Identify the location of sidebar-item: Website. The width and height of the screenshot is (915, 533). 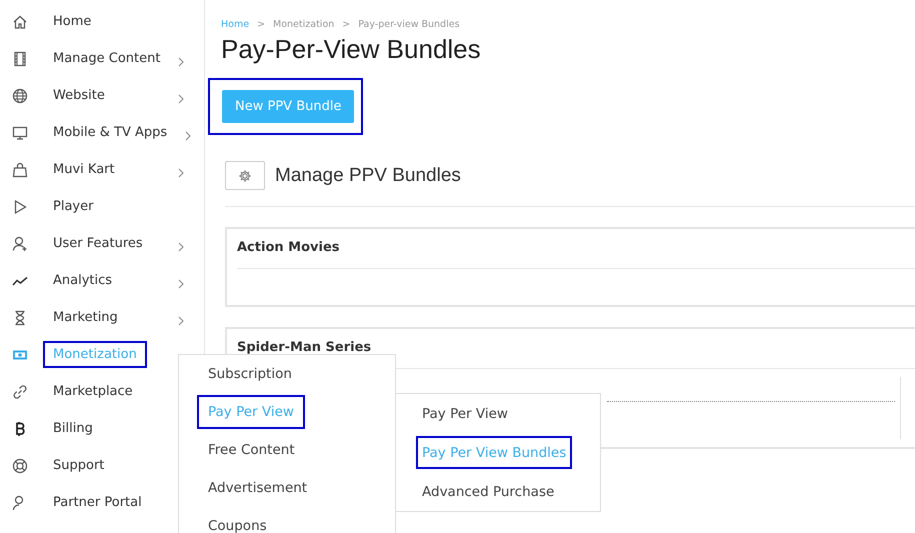
(79, 95).